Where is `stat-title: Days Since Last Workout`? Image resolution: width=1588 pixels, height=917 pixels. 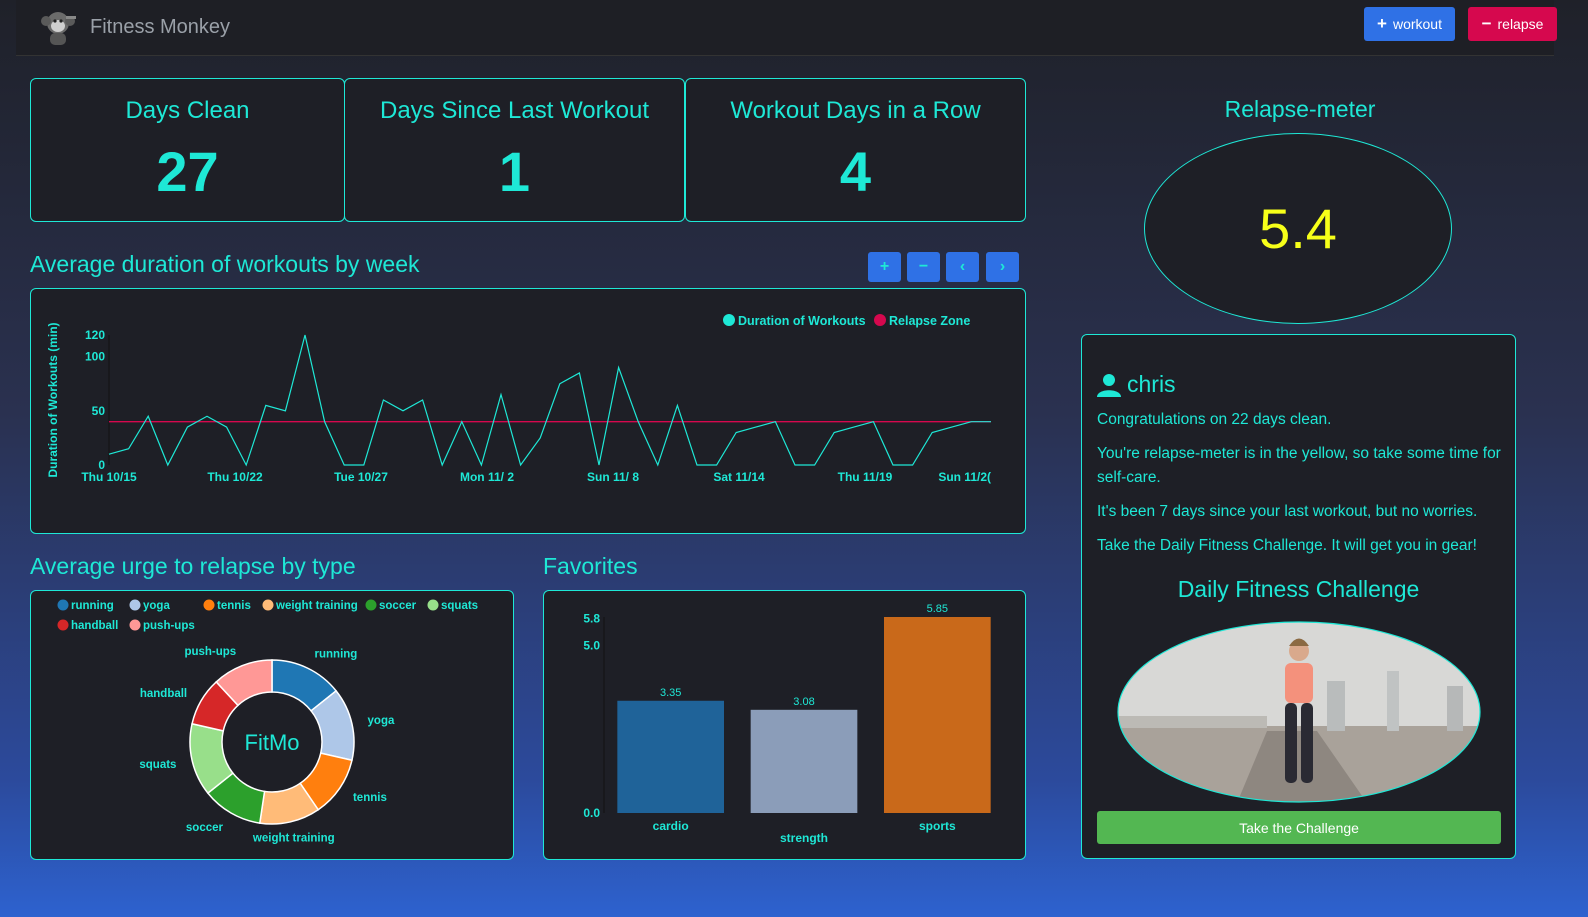 stat-title: Days Since Last Workout is located at coordinates (514, 110).